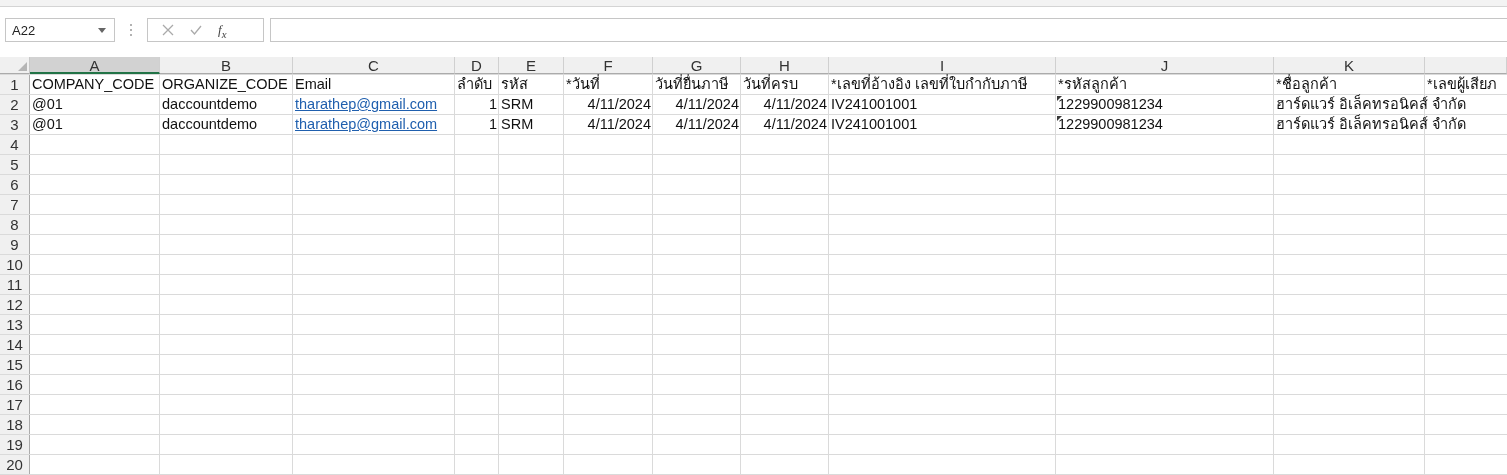 This screenshot has width=1507, height=475. Describe the element at coordinates (608, 65) in the screenshot. I see `column-header: F` at that location.